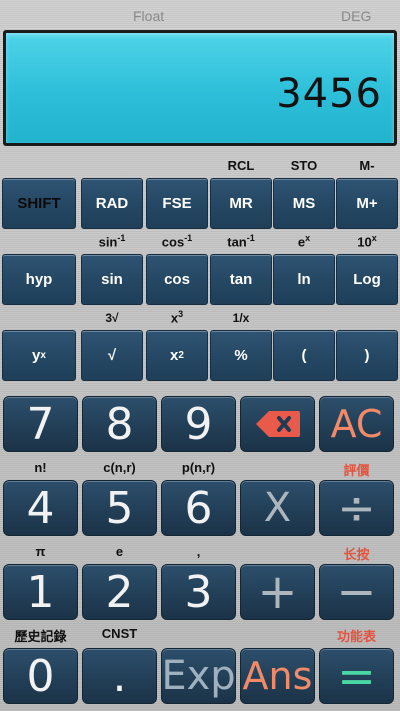 Image resolution: width=400 pixels, height=711 pixels. Describe the element at coordinates (177, 241) in the screenshot. I see `acos-label: cos-1` at that location.